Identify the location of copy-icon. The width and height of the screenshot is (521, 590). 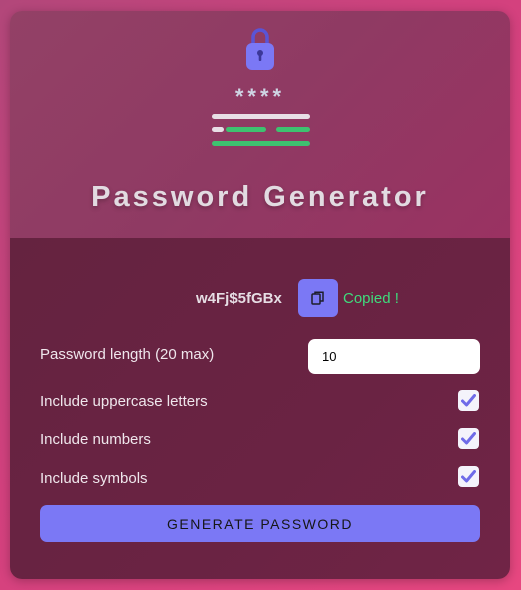
(317, 298).